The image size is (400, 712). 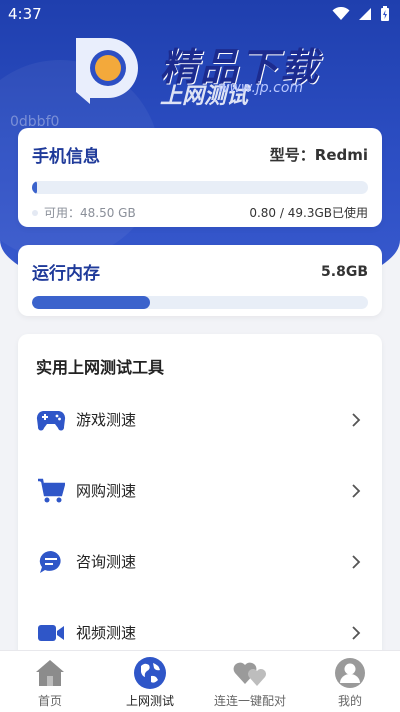 I want to click on tab-label: 首页, so click(x=49, y=701).